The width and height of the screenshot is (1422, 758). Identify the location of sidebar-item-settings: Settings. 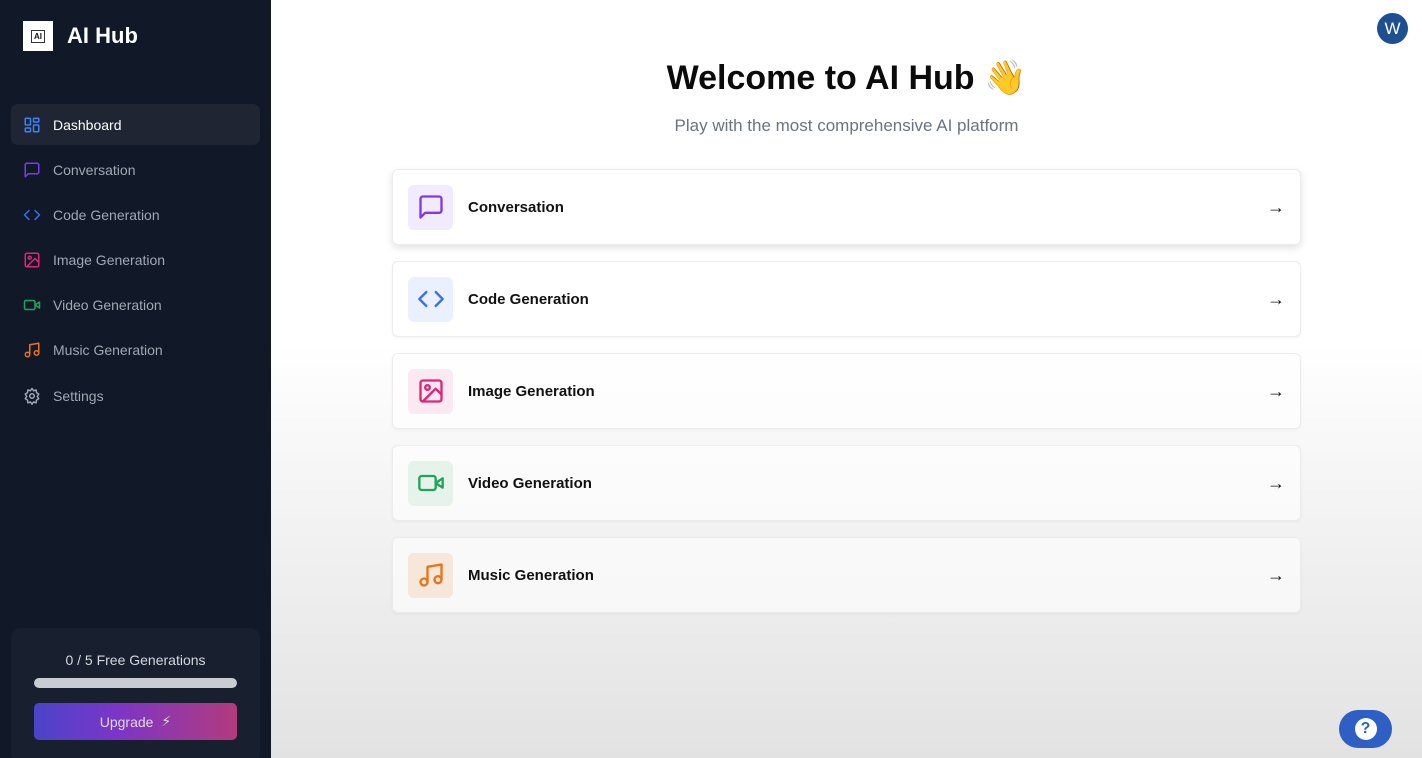
(135, 395).